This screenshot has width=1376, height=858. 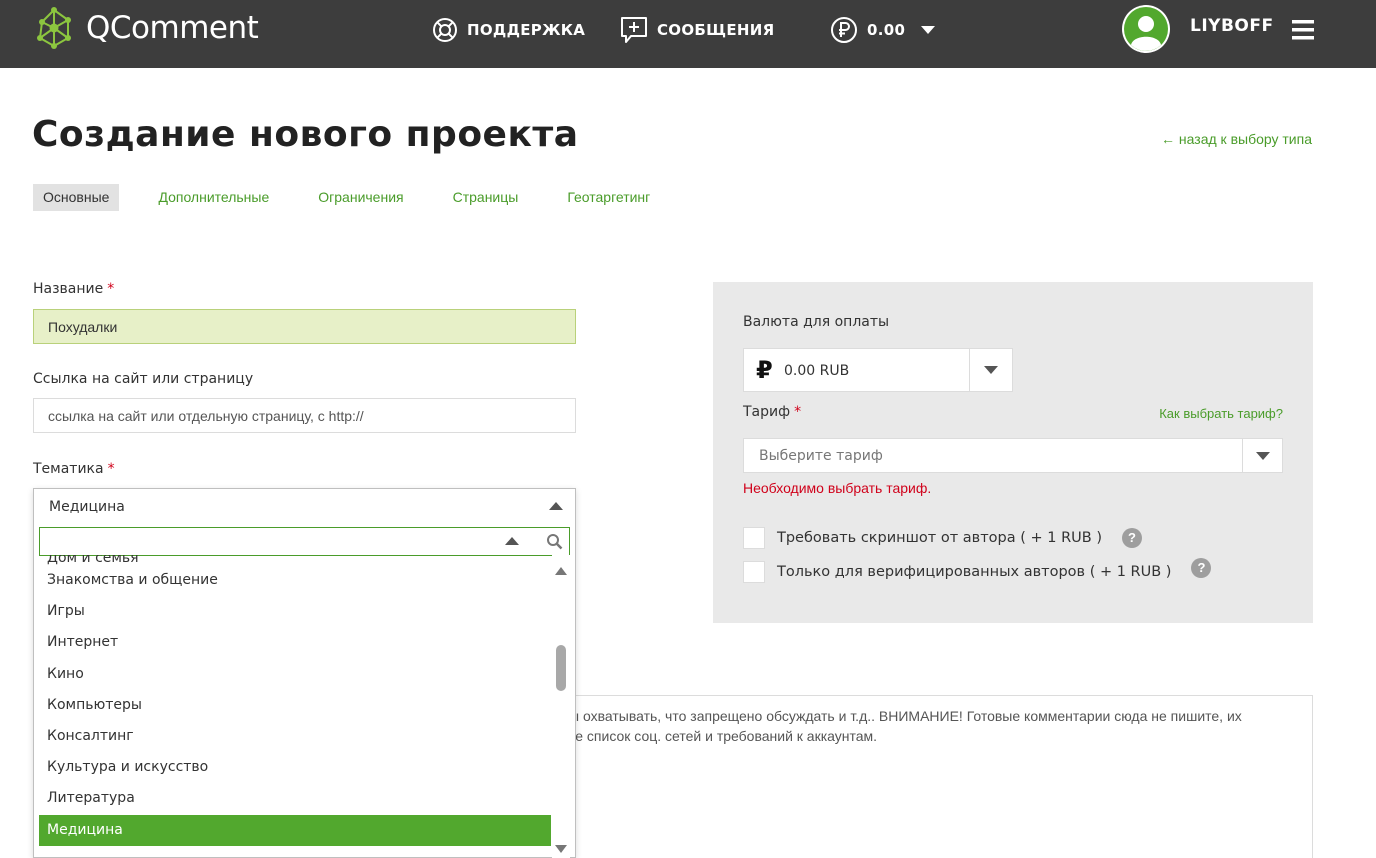 I want to click on screenshot-checkbox, so click(x=754, y=538).